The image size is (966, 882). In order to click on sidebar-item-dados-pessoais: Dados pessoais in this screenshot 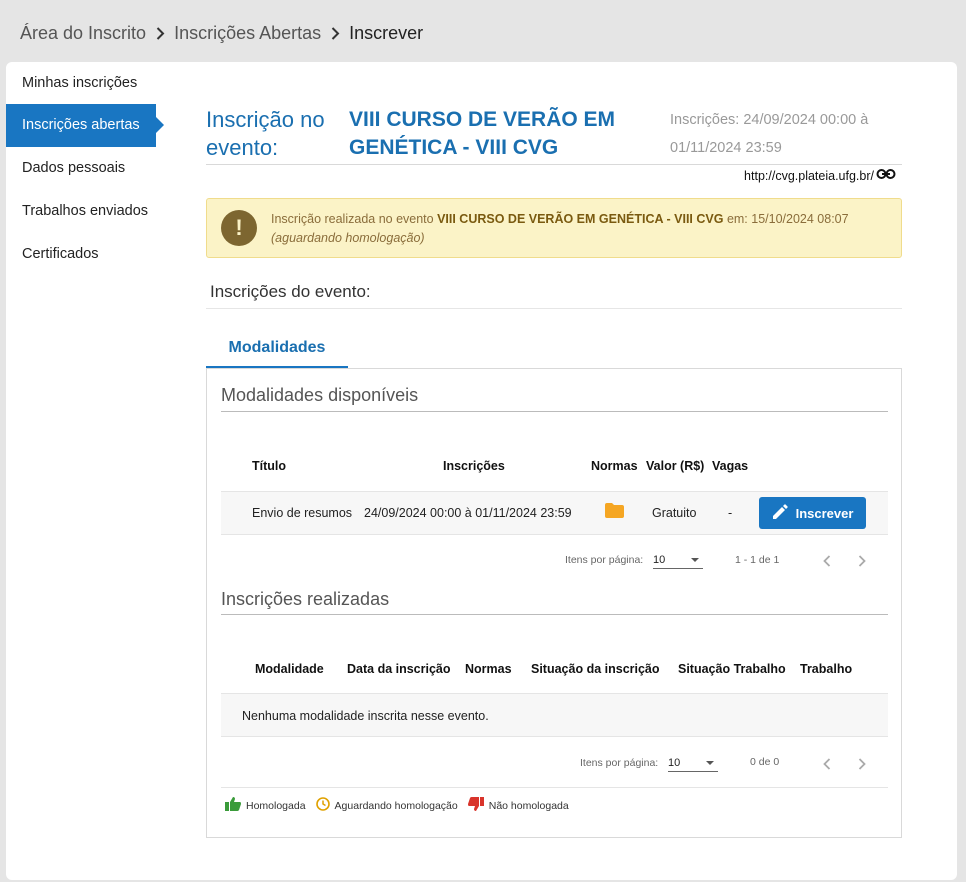, I will do `click(86, 168)`.